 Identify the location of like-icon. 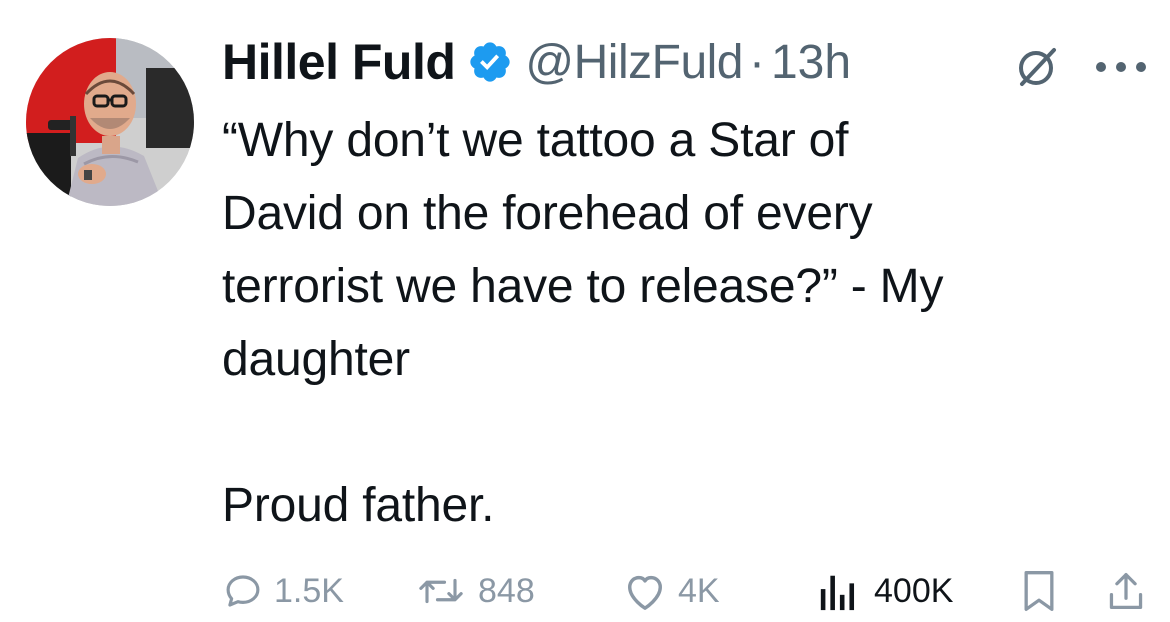
(645, 592).